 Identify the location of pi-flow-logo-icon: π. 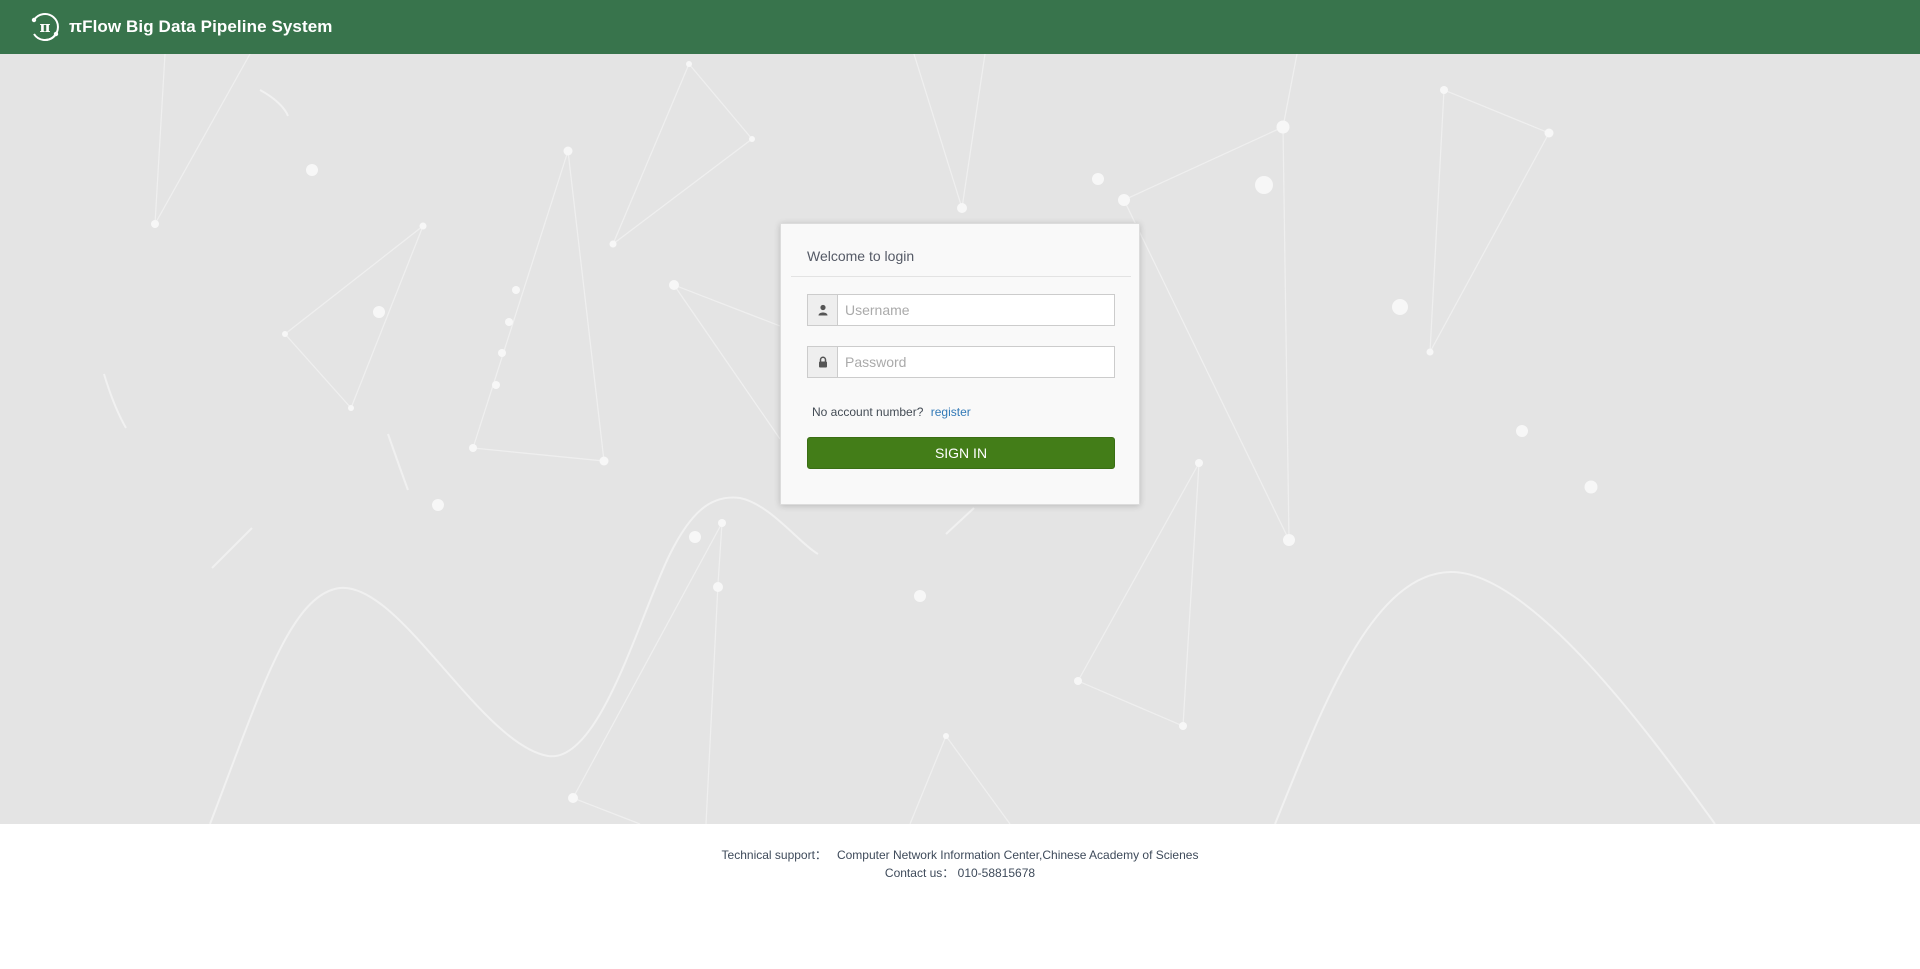
(45, 27).